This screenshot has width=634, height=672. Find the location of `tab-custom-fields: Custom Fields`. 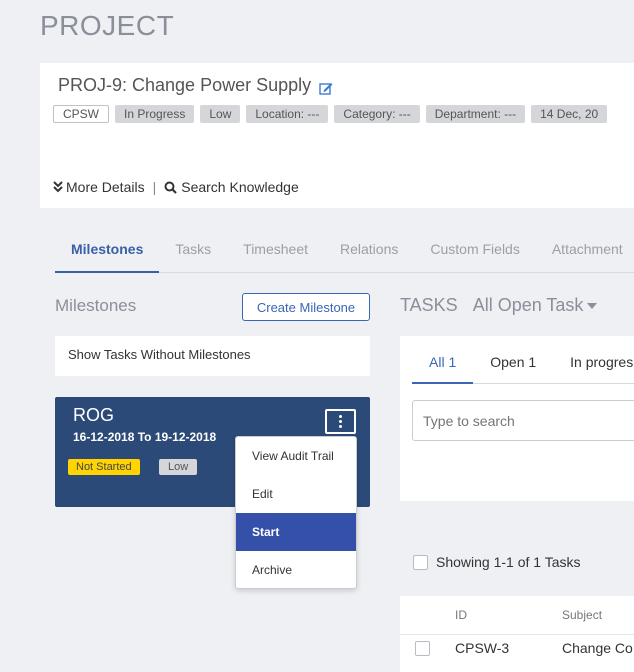

tab-custom-fields: Custom Fields is located at coordinates (474, 253).